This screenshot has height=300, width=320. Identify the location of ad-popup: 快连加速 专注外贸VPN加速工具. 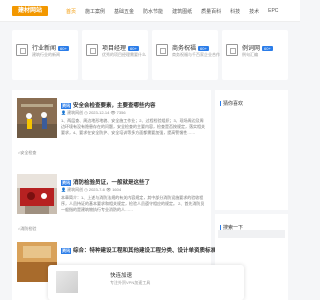
(146, 282).